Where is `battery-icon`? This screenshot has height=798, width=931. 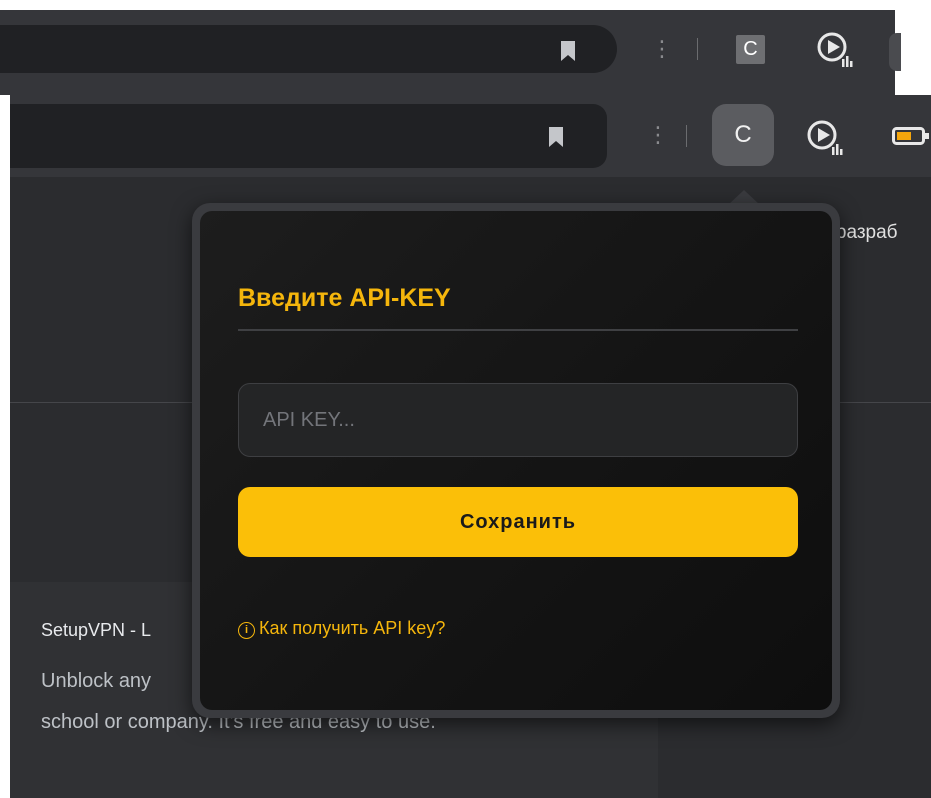 battery-icon is located at coordinates (911, 136).